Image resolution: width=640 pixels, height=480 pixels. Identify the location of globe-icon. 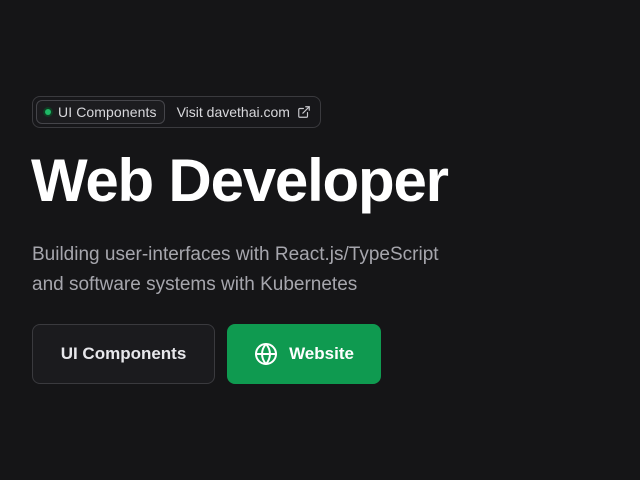
(266, 354).